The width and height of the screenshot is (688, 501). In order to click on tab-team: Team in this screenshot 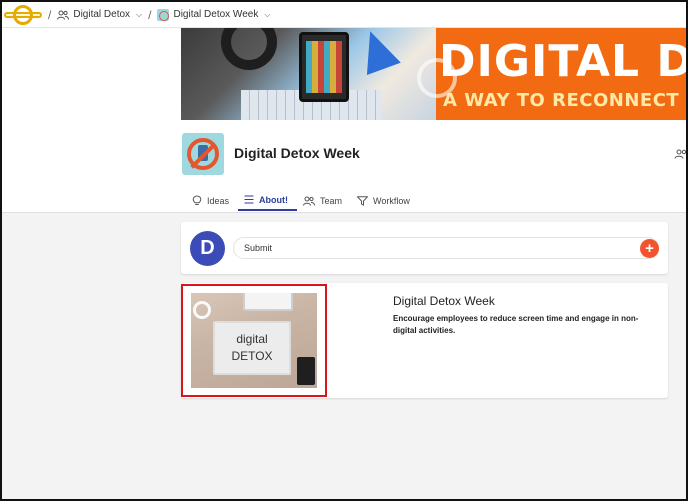, I will do `click(324, 200)`.